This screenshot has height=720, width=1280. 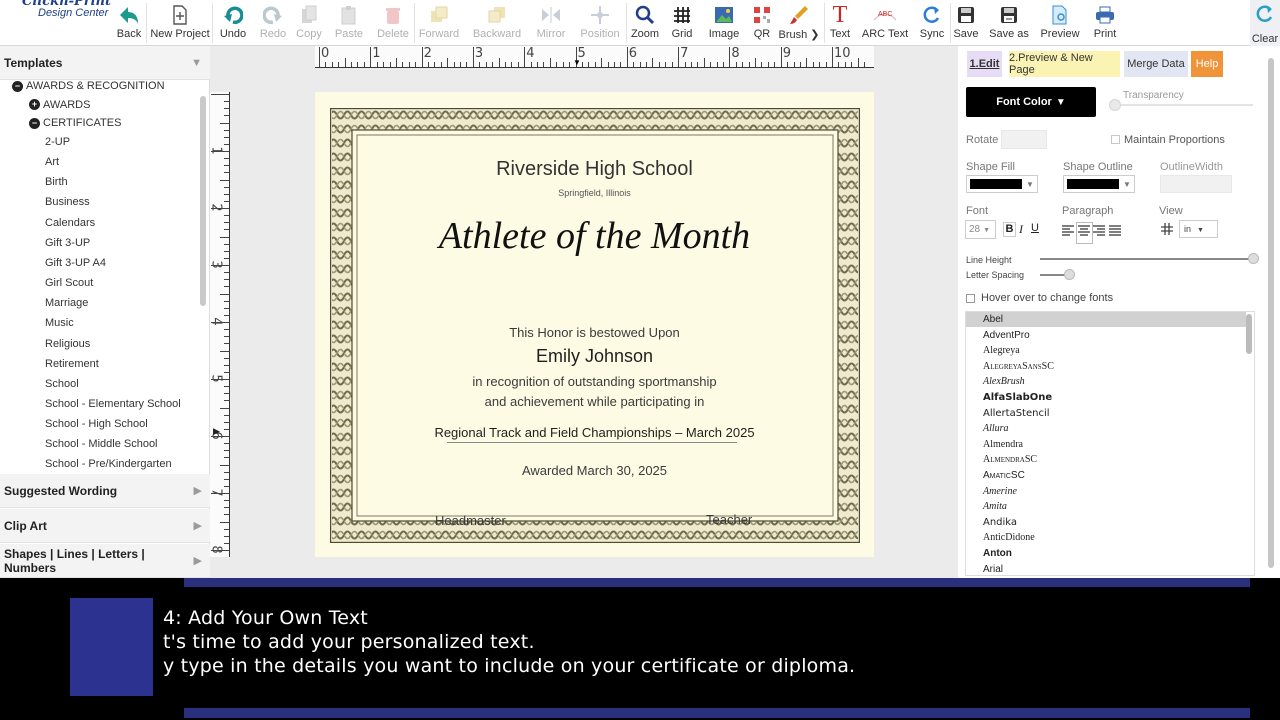 What do you see at coordinates (105, 561) in the screenshot?
I see `shapes-header: Shapes | Lines | Letters | Numbers ▶` at bounding box center [105, 561].